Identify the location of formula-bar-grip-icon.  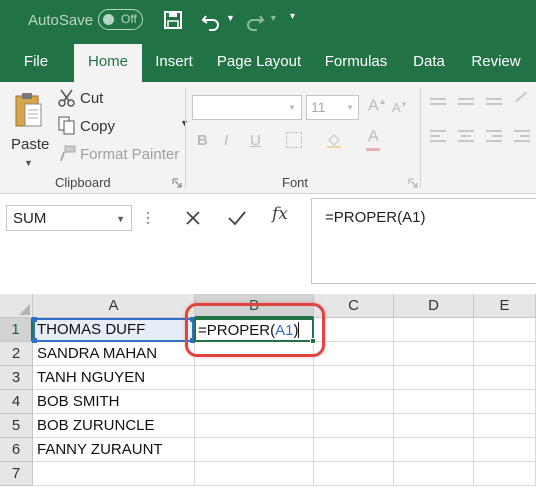
(148, 218).